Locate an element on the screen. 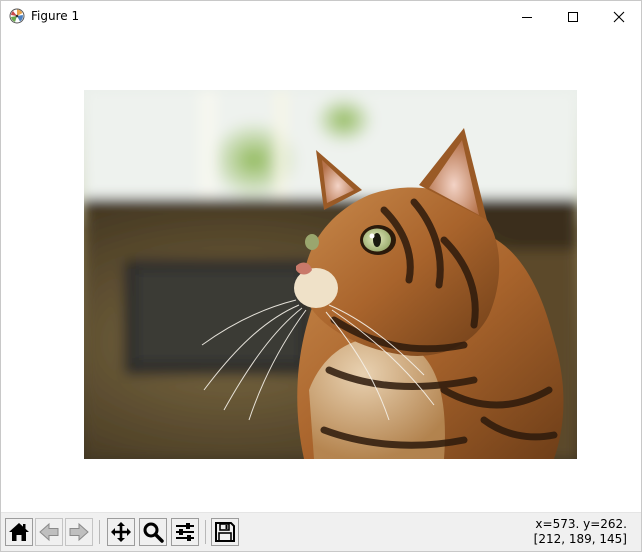 This screenshot has width=642, height=552. home-button is located at coordinates (19, 532).